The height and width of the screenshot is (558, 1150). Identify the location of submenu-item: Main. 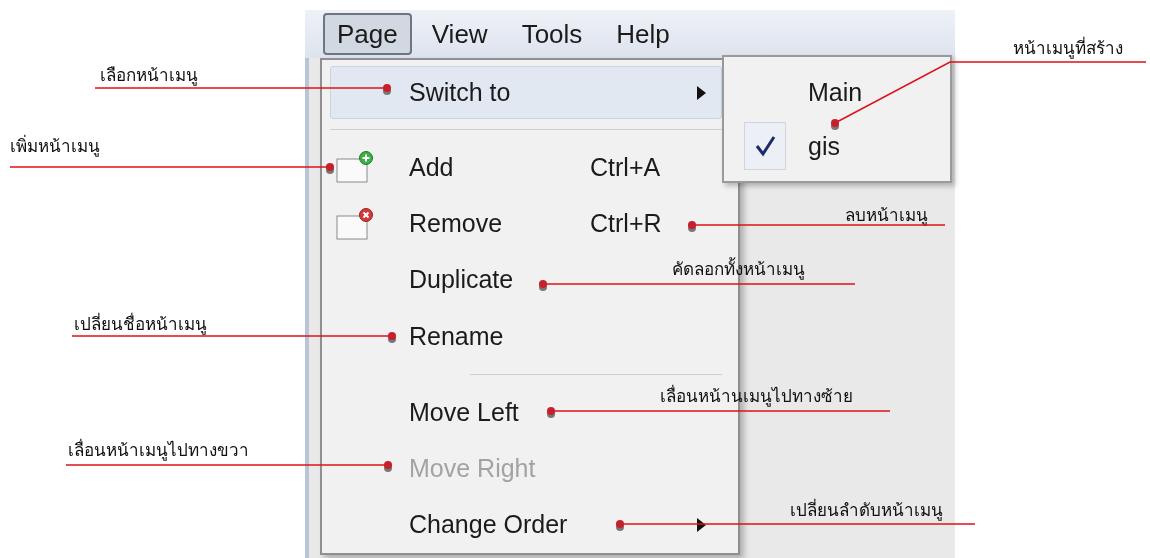
(837, 92).